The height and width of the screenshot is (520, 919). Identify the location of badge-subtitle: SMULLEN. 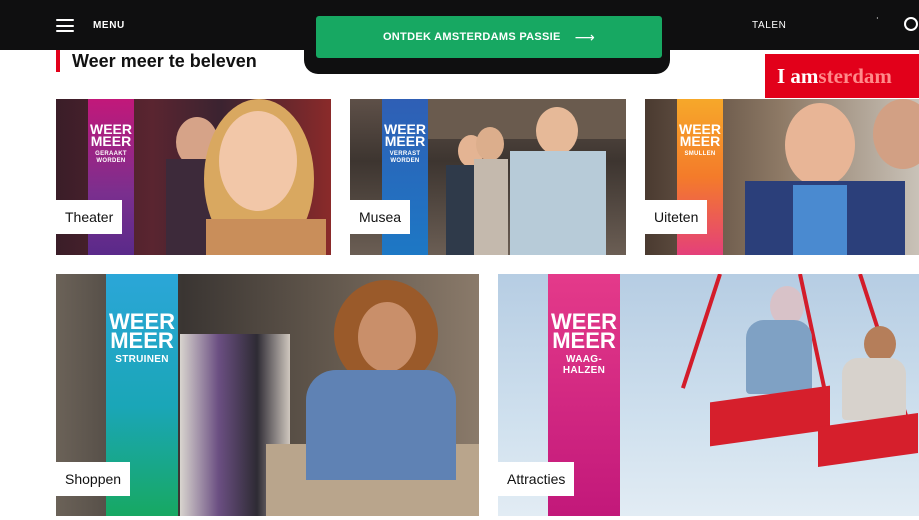
(700, 153).